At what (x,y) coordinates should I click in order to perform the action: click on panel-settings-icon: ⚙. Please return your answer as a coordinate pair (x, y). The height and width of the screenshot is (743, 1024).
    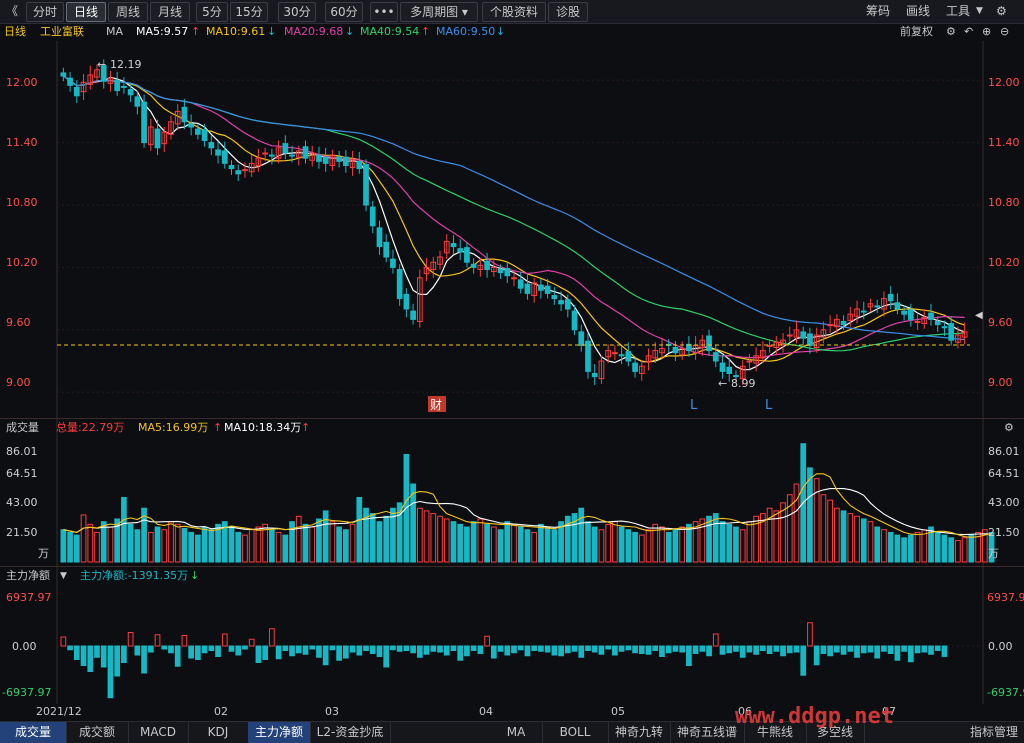
    Looking at the image, I should click on (1009, 428).